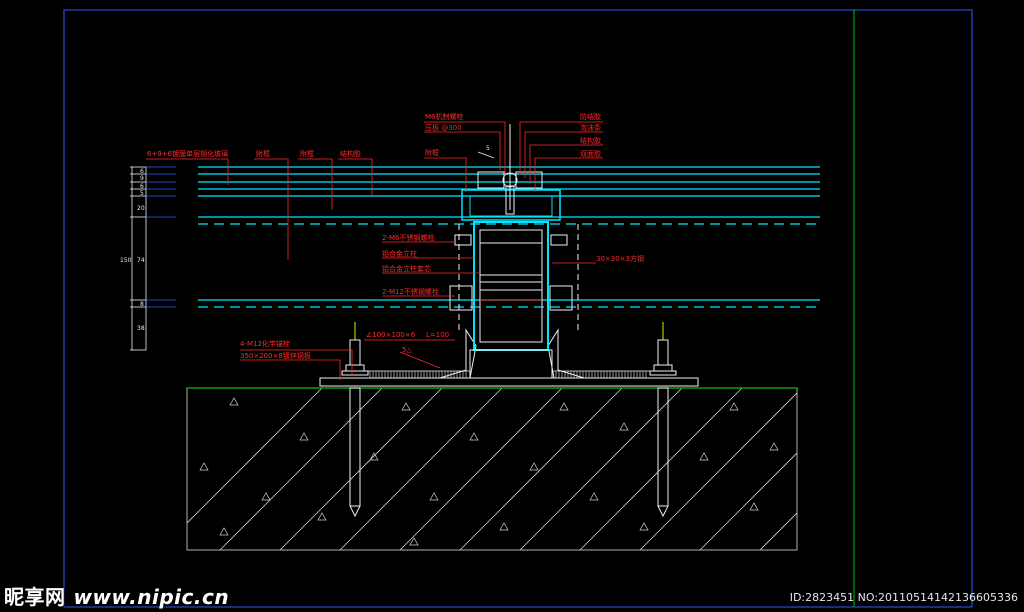 Image resolution: width=1024 pixels, height=612 pixels. I want to click on label-l2: 附框, so click(307, 153).